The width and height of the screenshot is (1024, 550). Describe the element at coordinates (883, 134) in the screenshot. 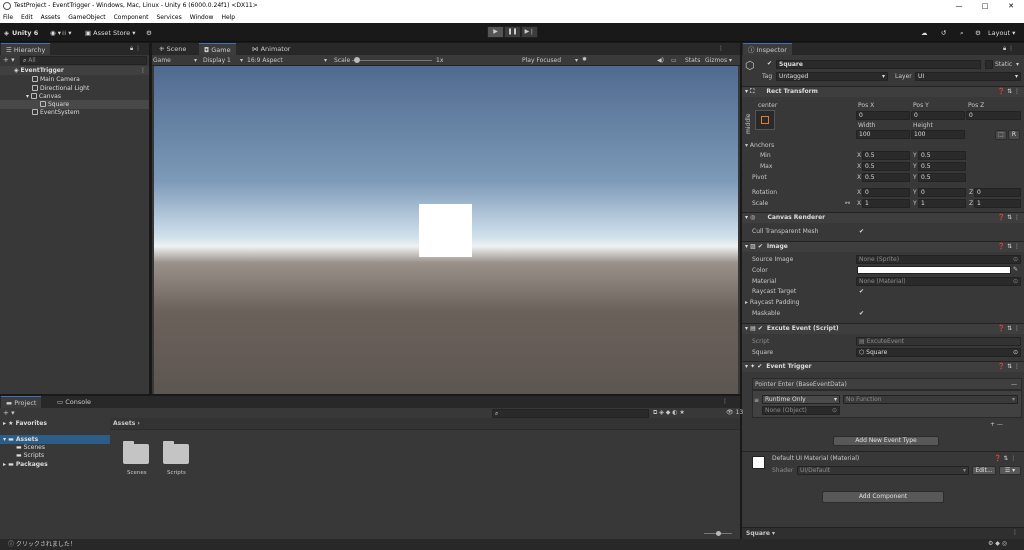

I see `width-field: 100` at that location.